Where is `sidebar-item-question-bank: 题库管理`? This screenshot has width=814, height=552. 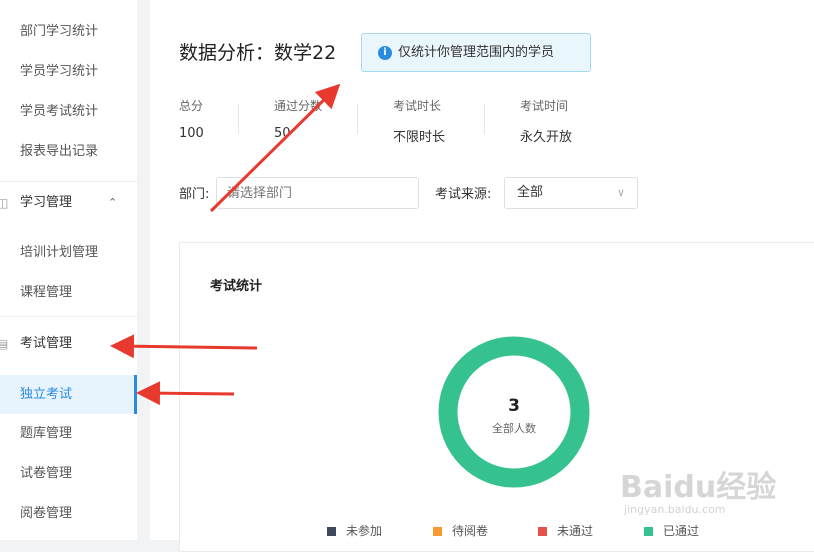
sidebar-item-question-bank: 题库管理 is located at coordinates (68, 434).